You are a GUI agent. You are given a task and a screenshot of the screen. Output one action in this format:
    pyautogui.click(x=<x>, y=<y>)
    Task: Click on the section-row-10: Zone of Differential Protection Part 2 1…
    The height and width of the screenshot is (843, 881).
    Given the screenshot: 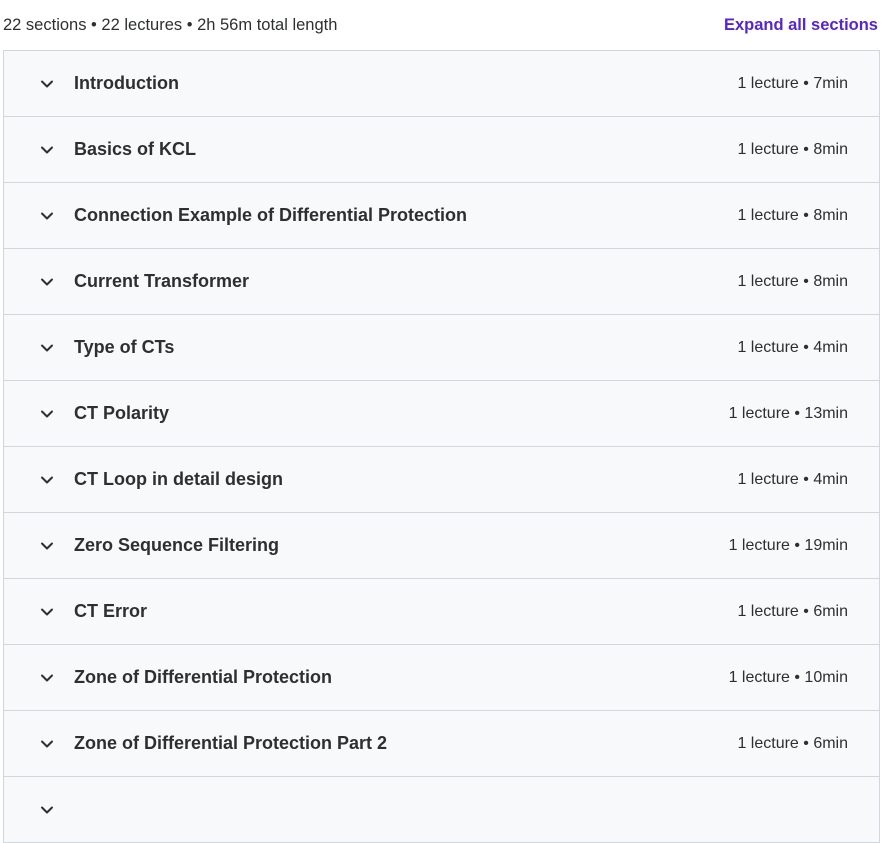 What is the action you would take?
    pyautogui.click(x=441, y=744)
    